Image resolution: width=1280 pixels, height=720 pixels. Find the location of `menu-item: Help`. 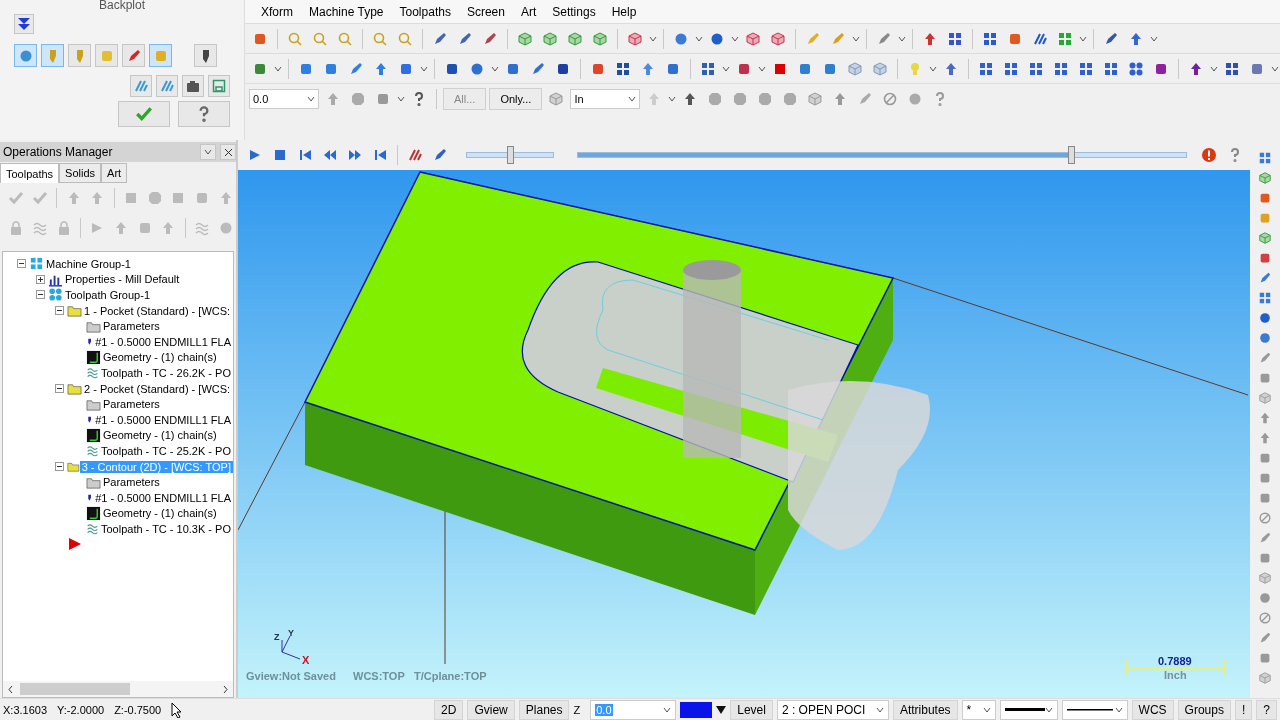

menu-item: Help is located at coordinates (624, 11).